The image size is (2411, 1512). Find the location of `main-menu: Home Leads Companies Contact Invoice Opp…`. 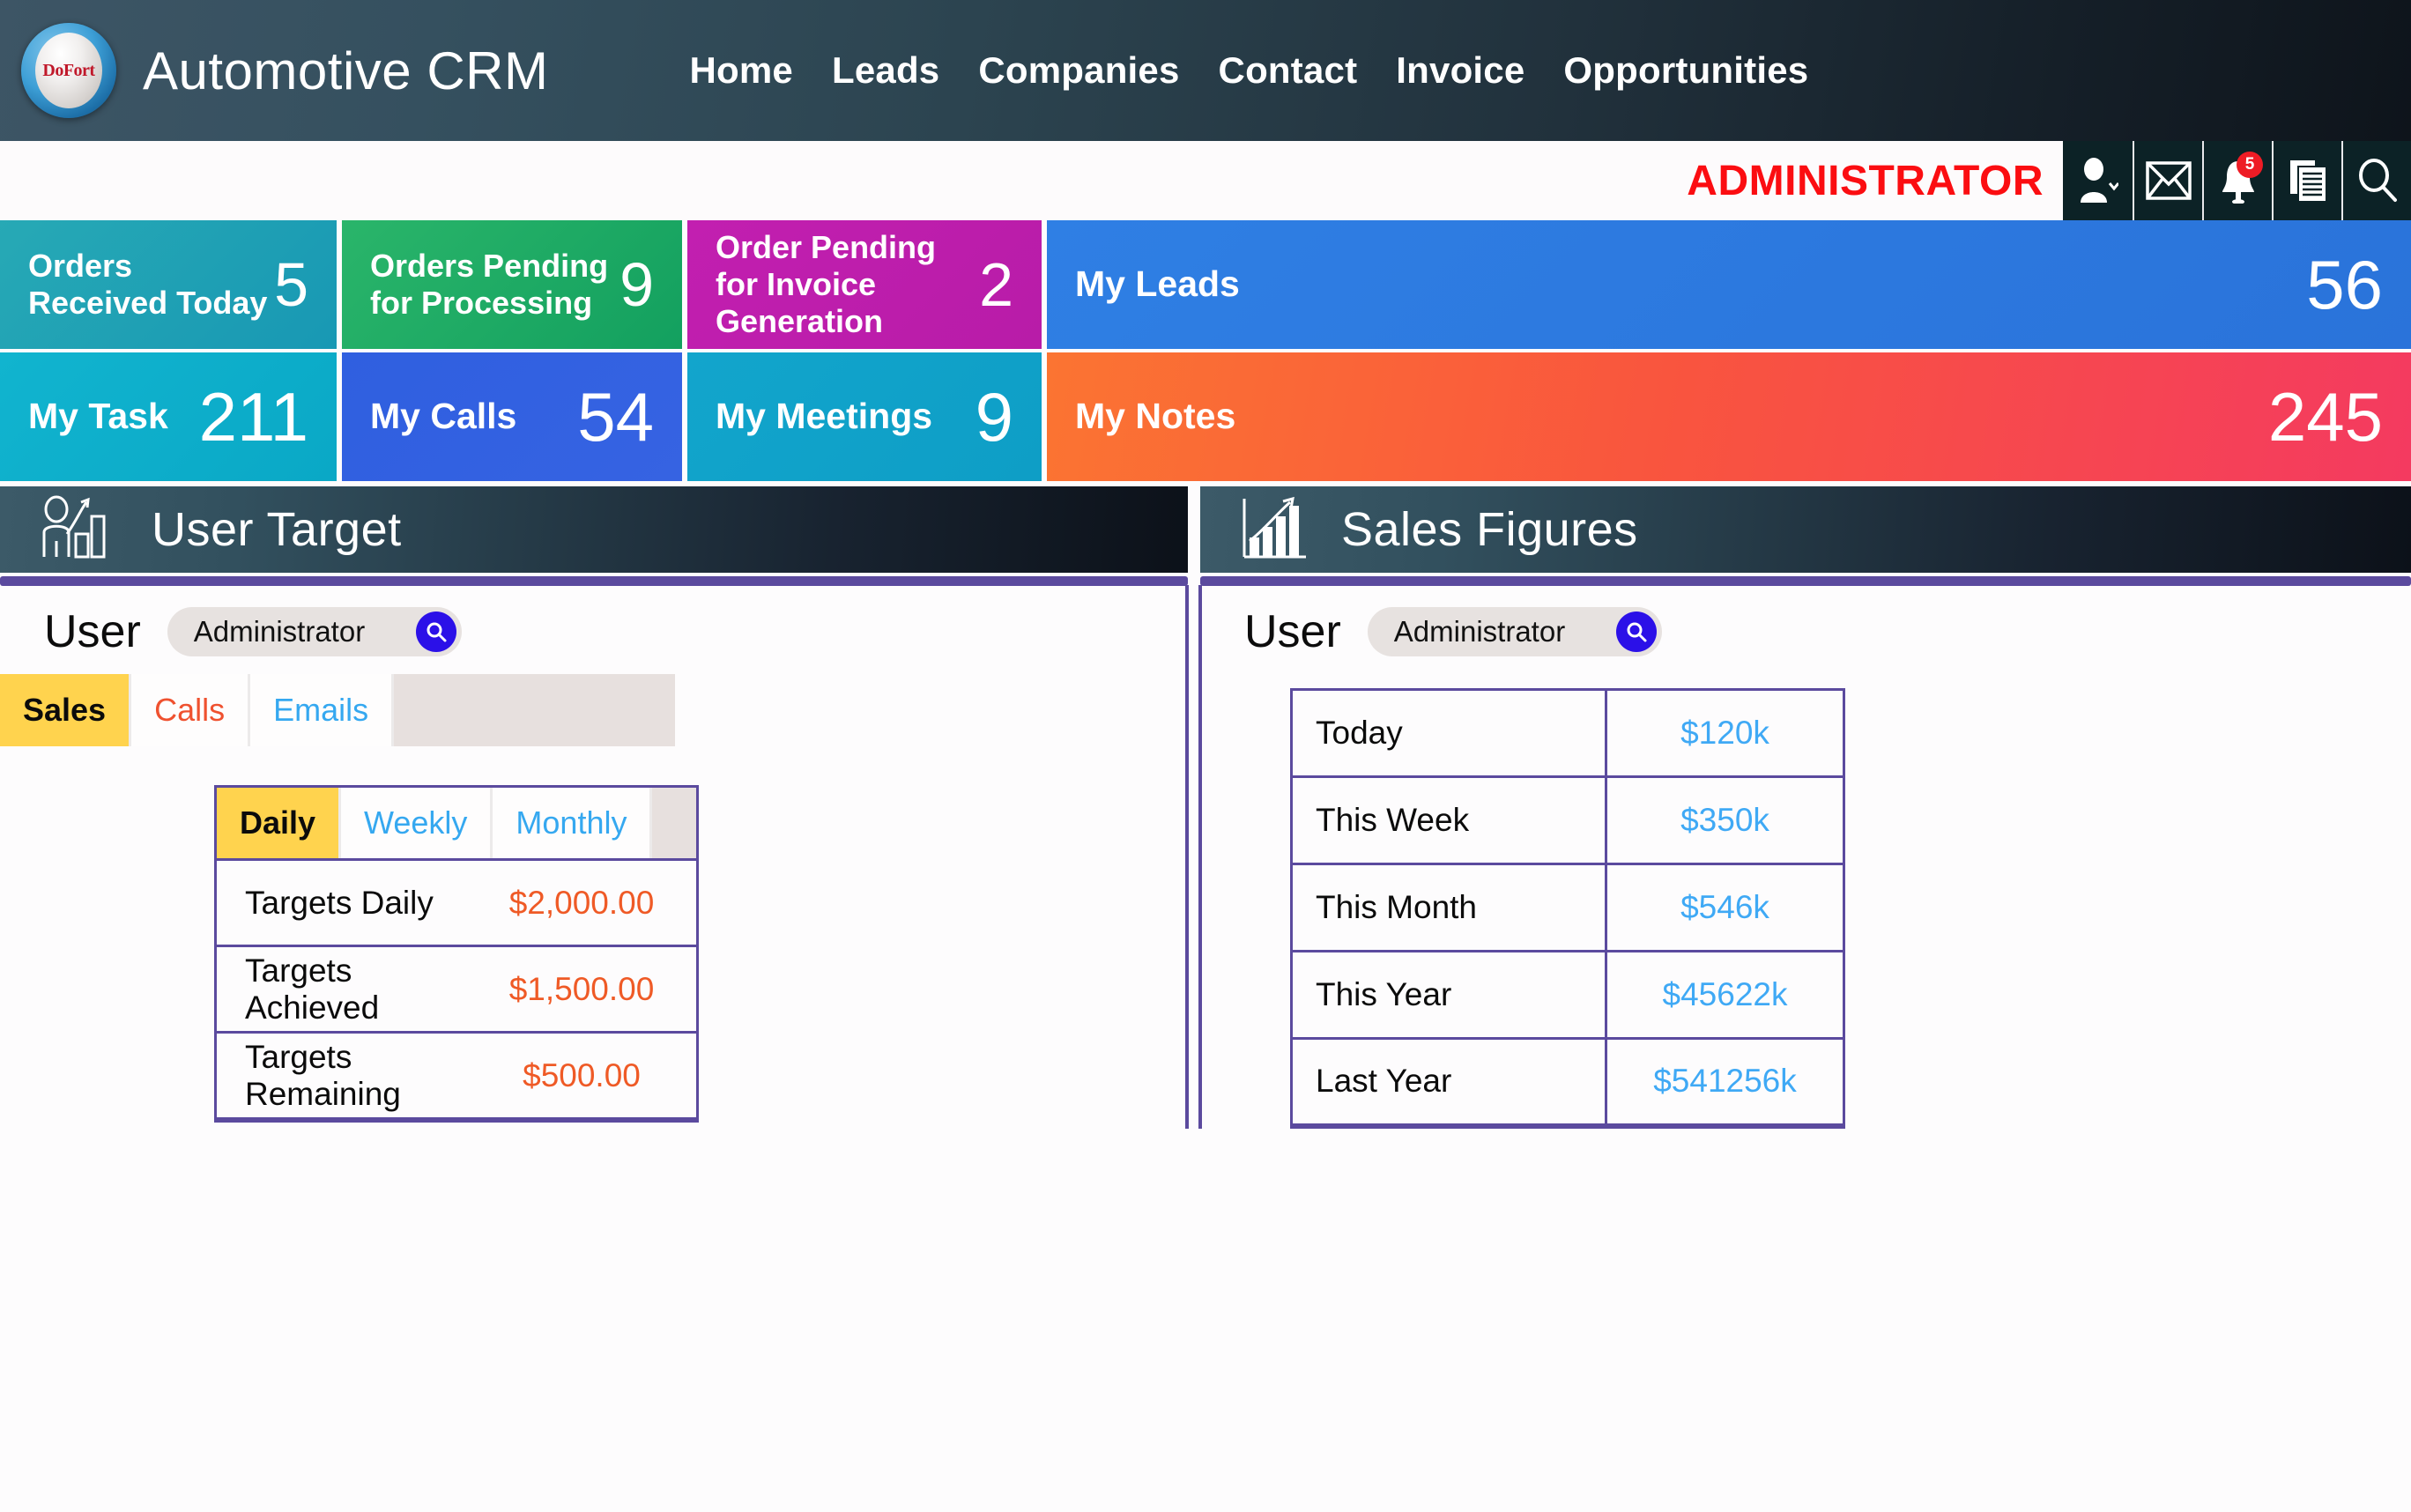

main-menu: Home Leads Companies Contact Invoice Opp… is located at coordinates (1248, 70).